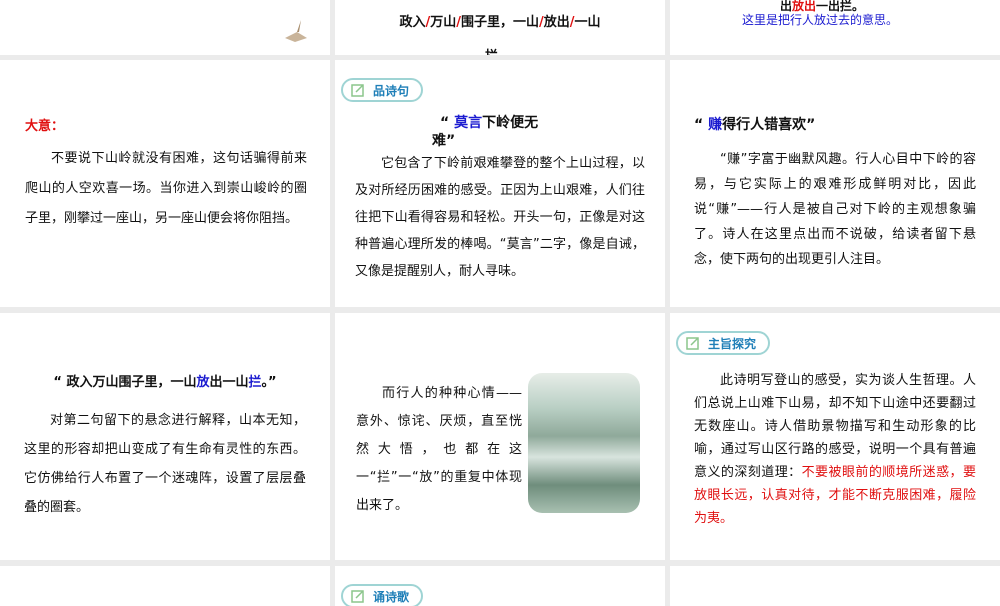  I want to click on explanation-note: 这里是把行人放过去的意思。, so click(819, 20).